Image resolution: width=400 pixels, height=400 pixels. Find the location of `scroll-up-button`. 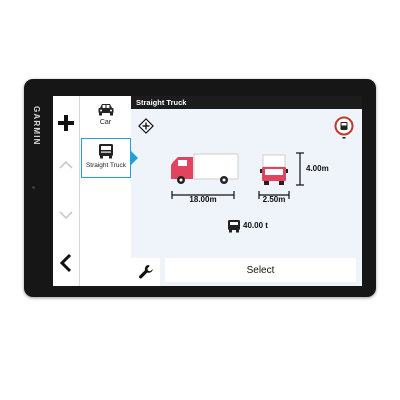

scroll-up-button is located at coordinates (66, 164).